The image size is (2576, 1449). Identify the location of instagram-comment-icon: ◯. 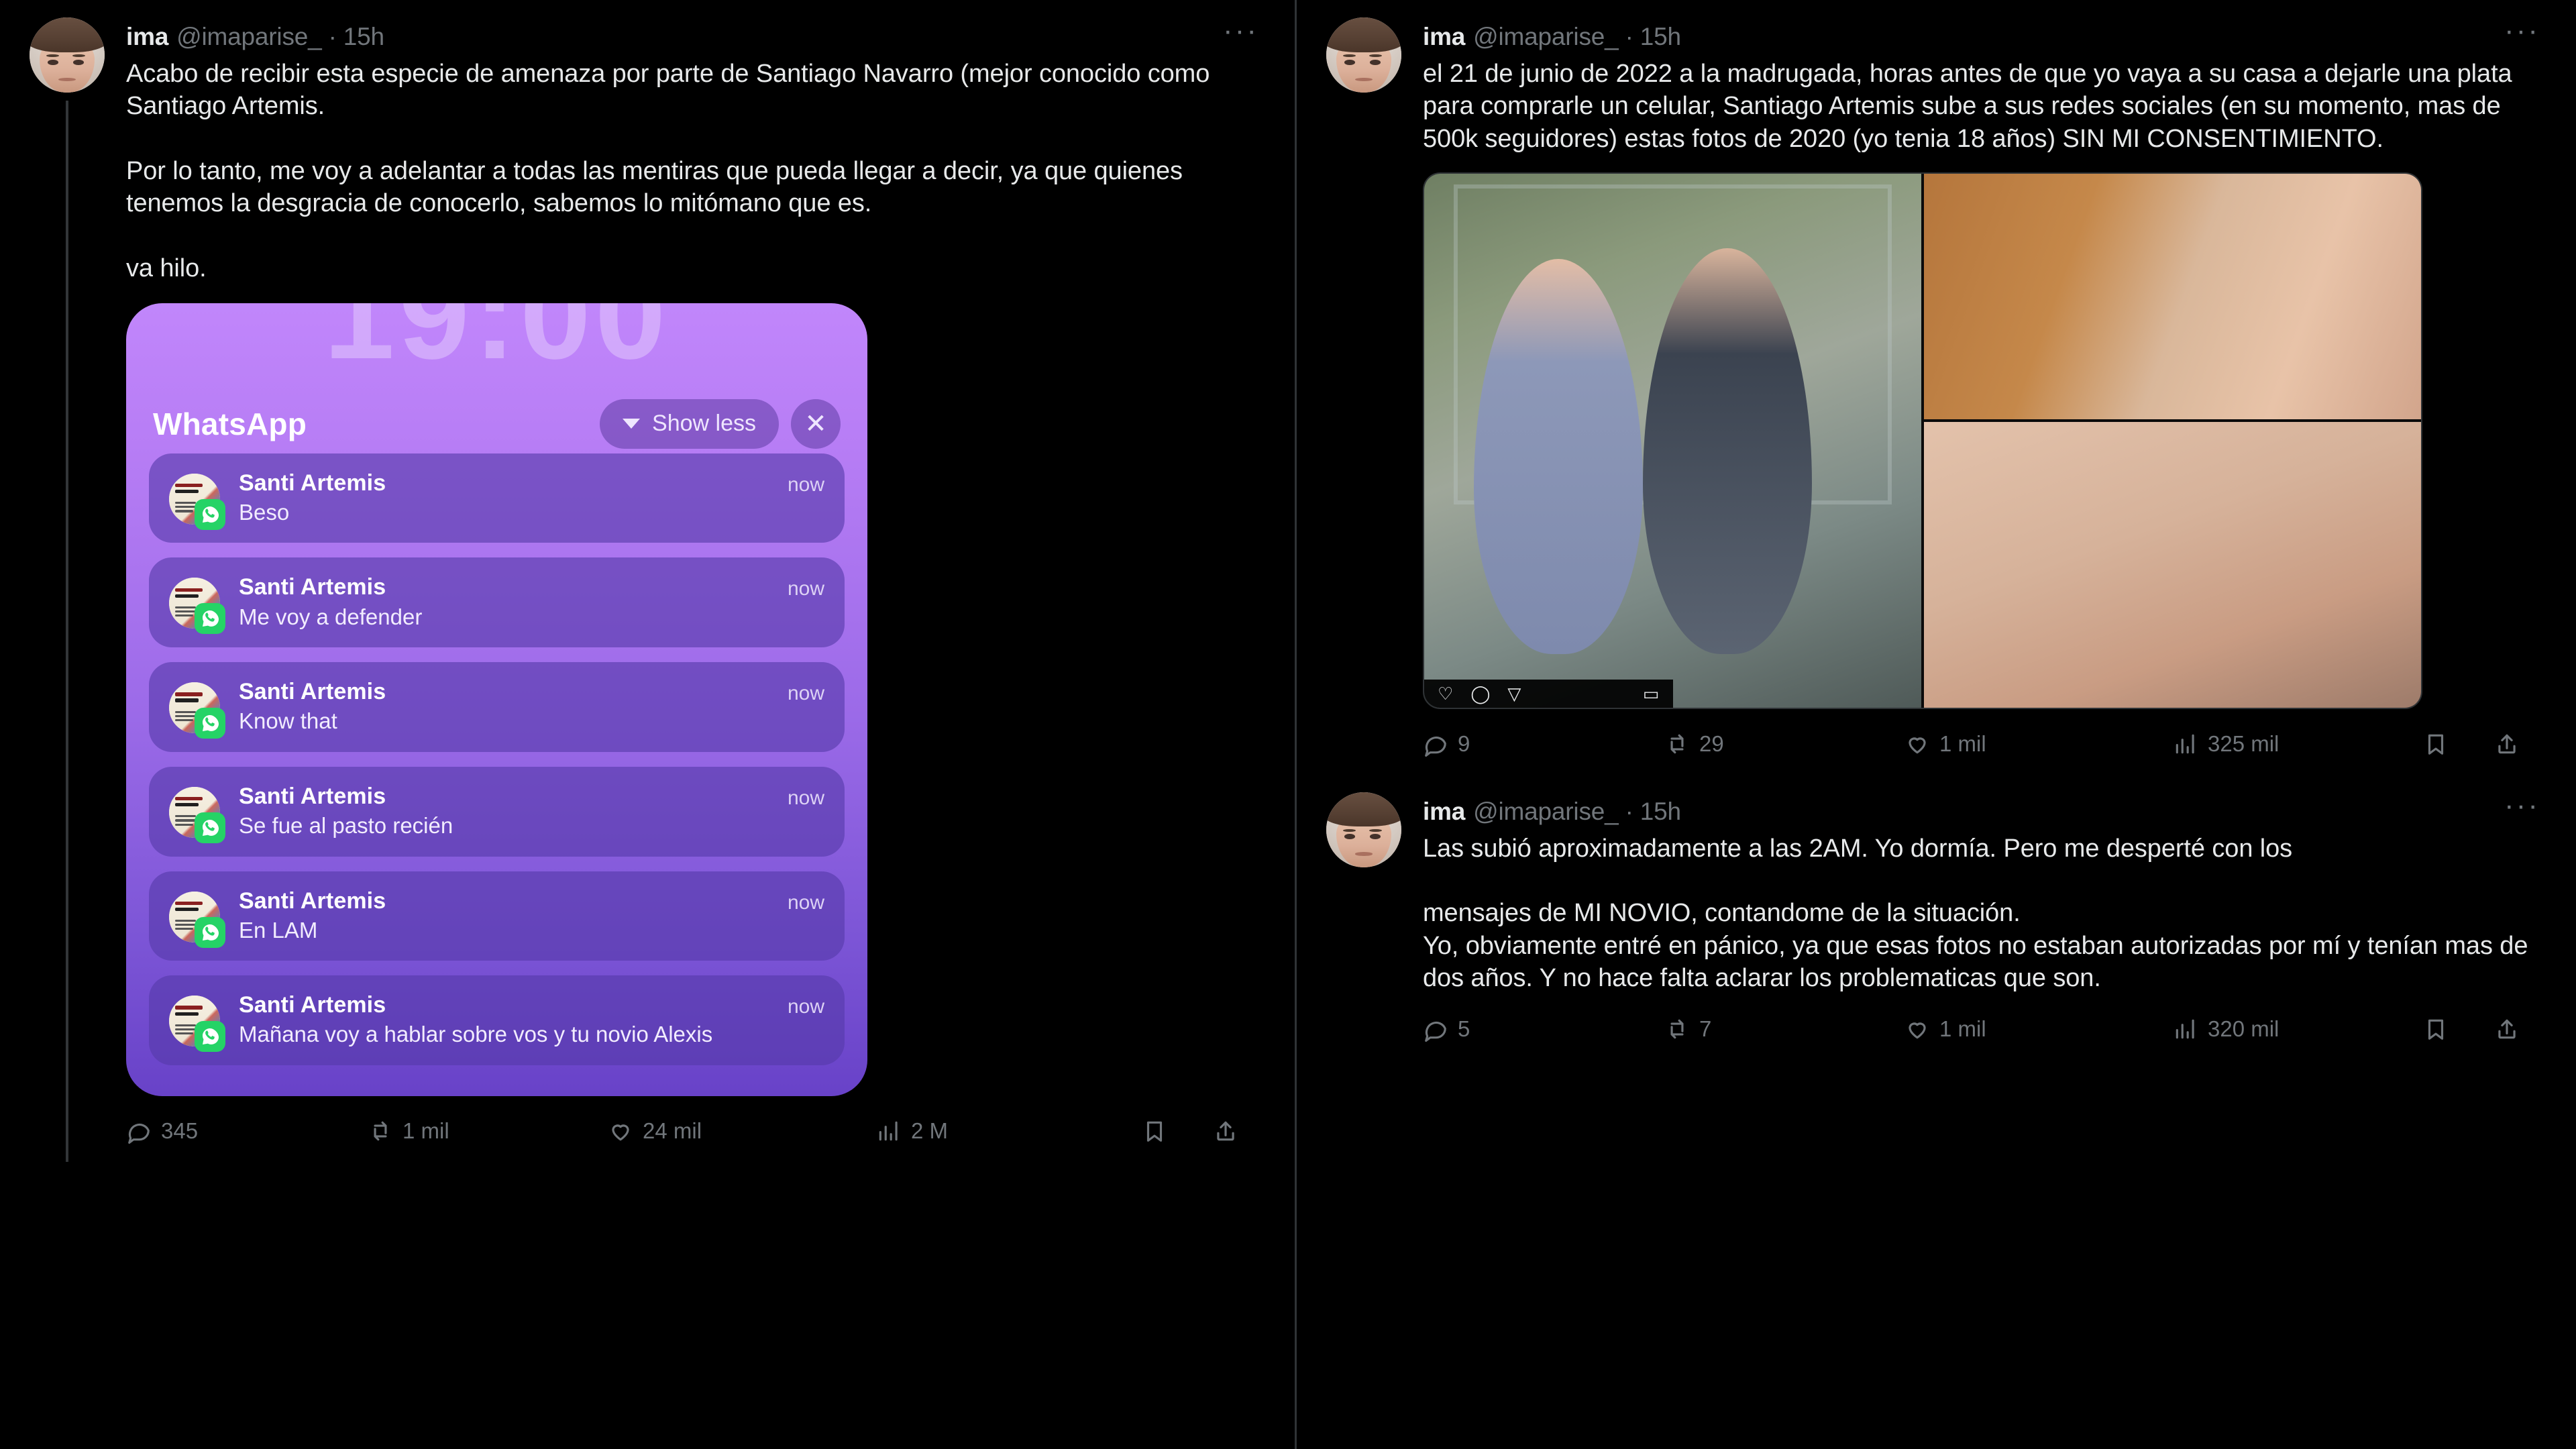
(1480, 693).